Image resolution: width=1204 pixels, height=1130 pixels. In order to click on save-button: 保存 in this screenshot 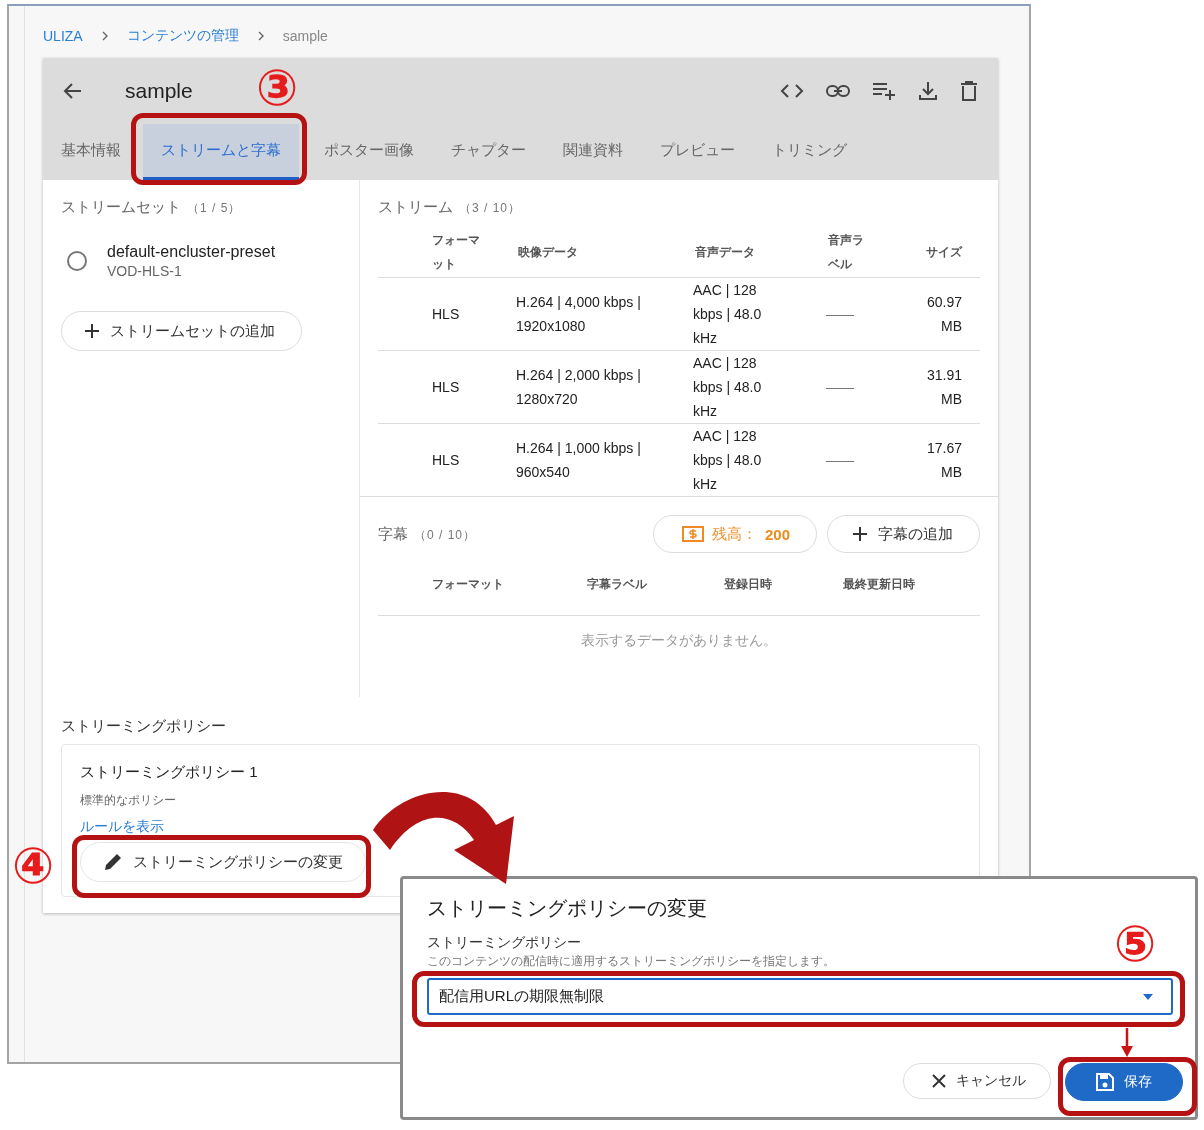, I will do `click(1124, 1082)`.